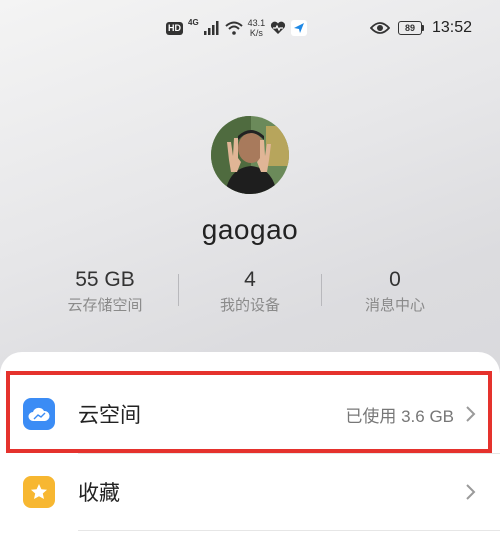 The width and height of the screenshot is (500, 541). What do you see at coordinates (379, 28) in the screenshot?
I see `eye-icon` at bounding box center [379, 28].